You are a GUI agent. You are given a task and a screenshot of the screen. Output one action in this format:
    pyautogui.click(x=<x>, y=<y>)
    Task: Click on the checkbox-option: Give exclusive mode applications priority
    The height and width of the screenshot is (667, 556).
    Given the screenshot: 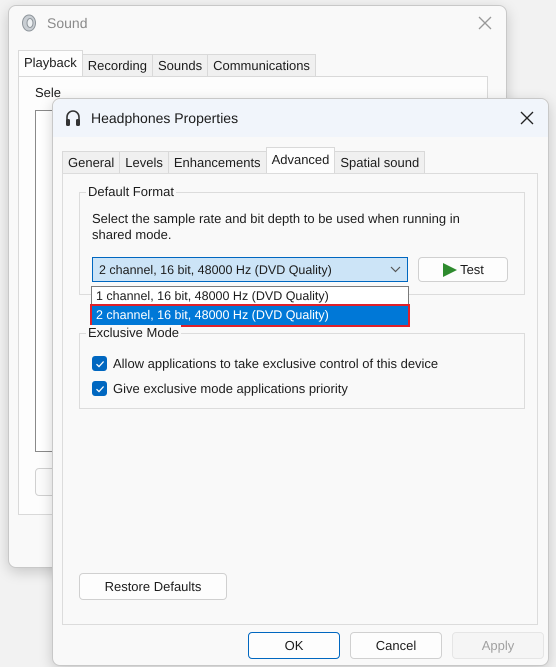 What is the action you would take?
    pyautogui.click(x=302, y=388)
    